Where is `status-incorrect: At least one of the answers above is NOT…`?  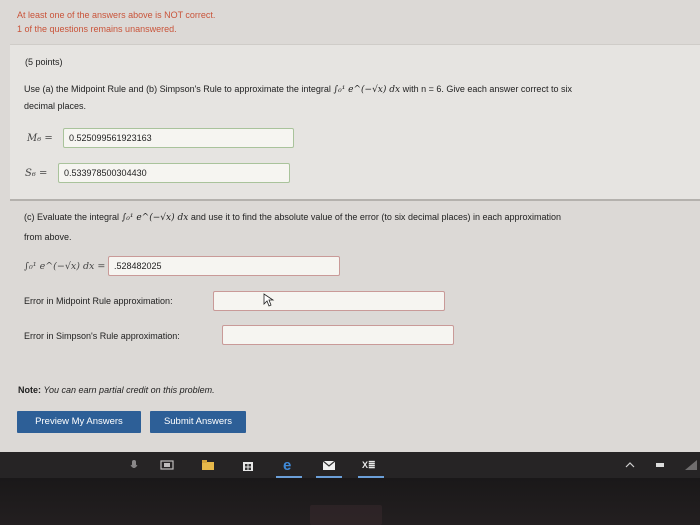
status-incorrect: At least one of the answers above is NOT… is located at coordinates (116, 15).